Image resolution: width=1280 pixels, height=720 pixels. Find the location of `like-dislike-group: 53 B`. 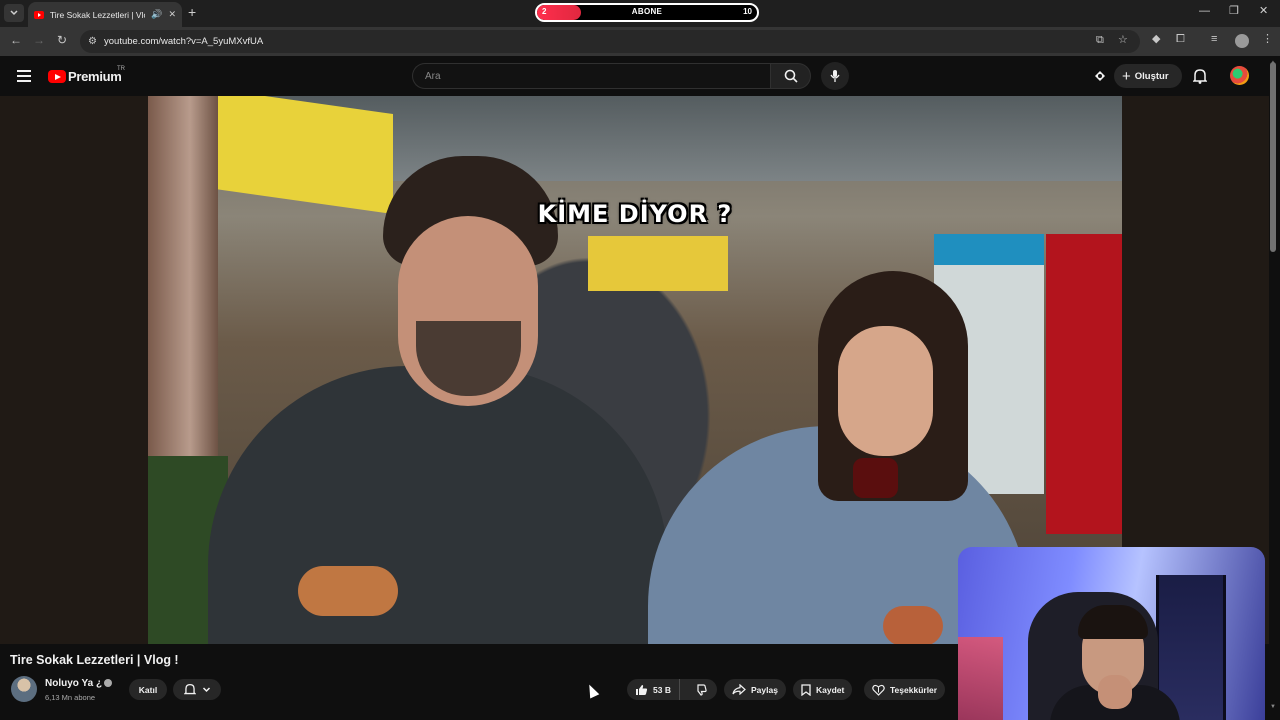

like-dislike-group: 53 B is located at coordinates (672, 689).